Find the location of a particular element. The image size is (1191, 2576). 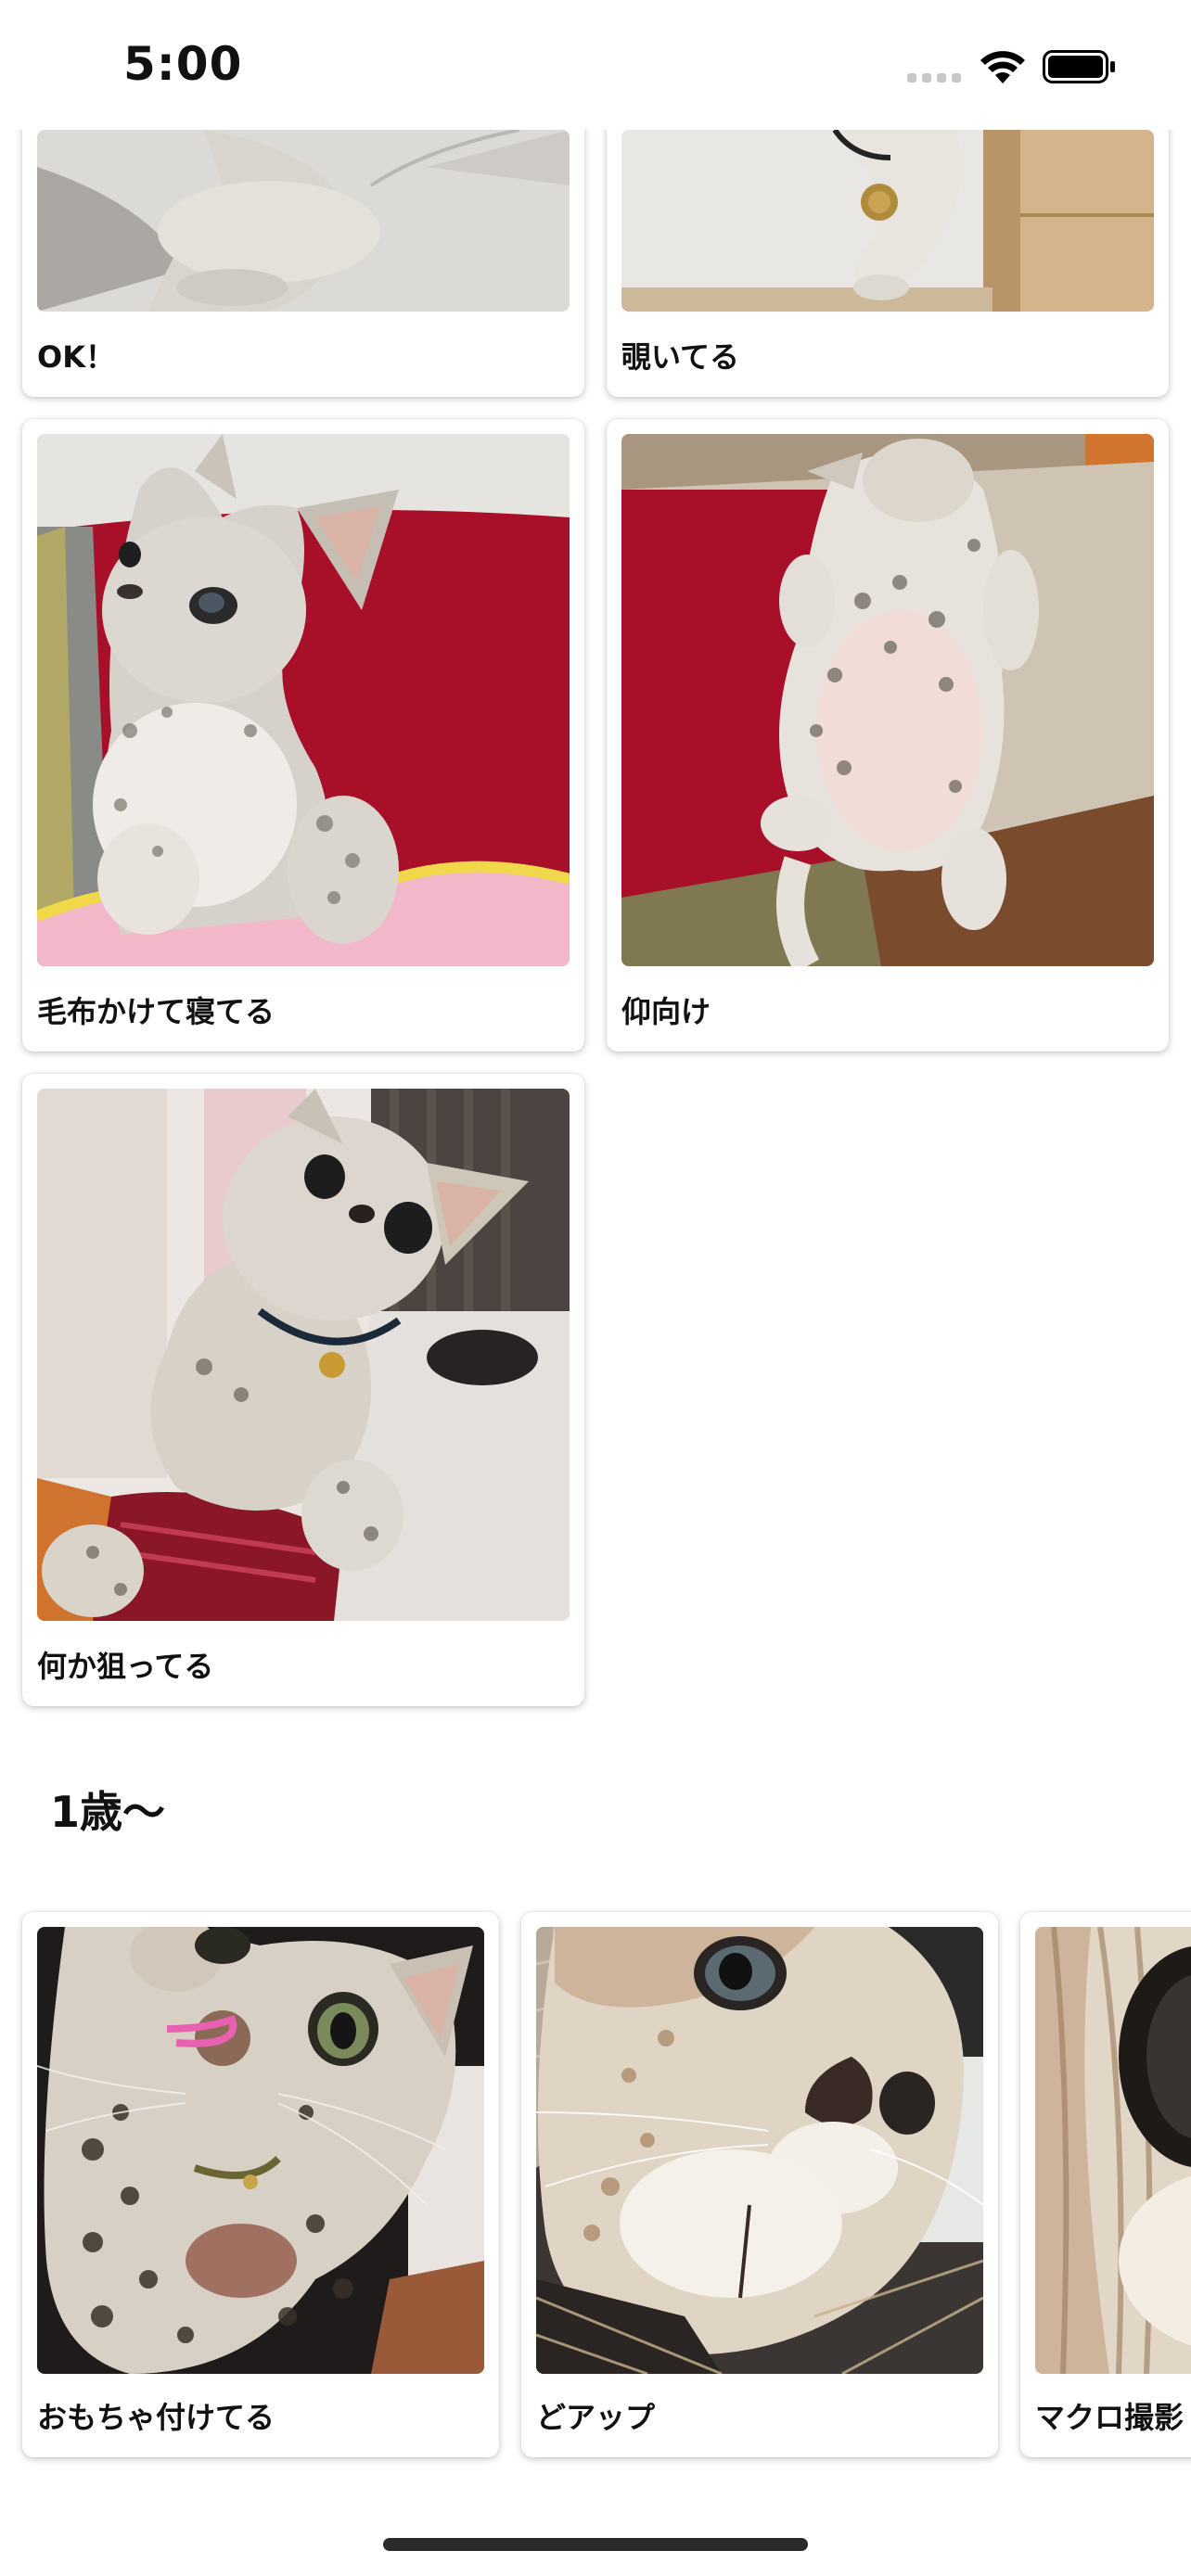

section-title: 1歳〜 is located at coordinates (108, 1812).